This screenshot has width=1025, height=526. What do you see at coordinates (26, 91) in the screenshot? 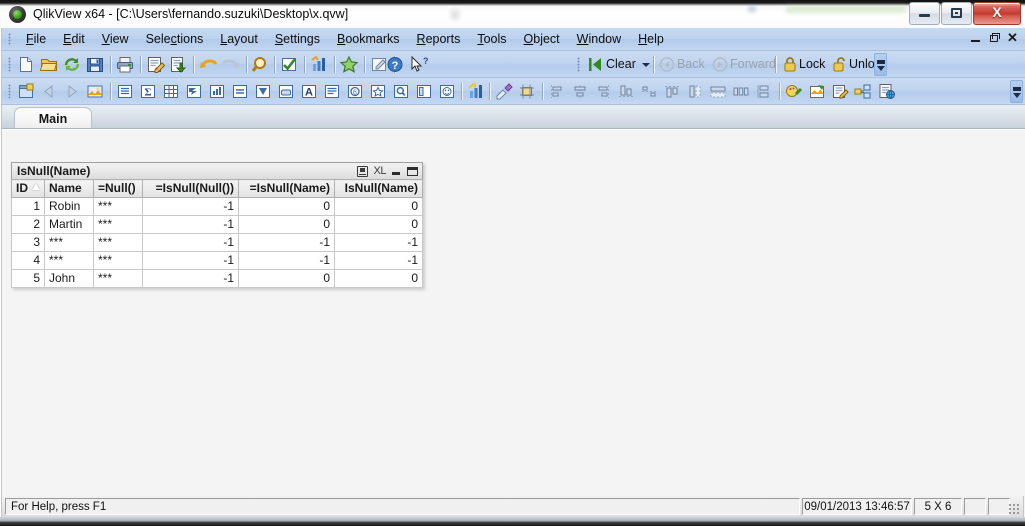
I see `new-sheet-icon` at bounding box center [26, 91].